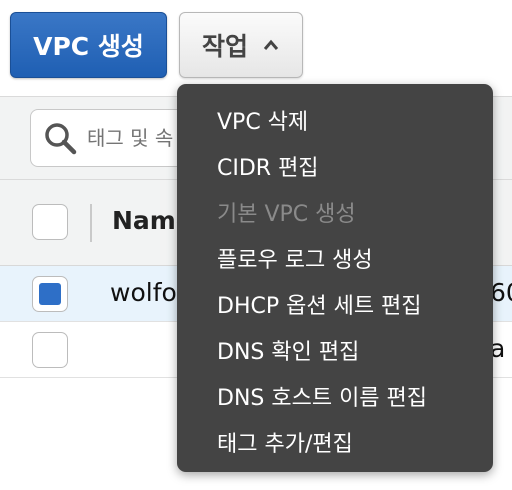  What do you see at coordinates (501, 292) in the screenshot?
I see `row-cell-truncated: 60` at bounding box center [501, 292].